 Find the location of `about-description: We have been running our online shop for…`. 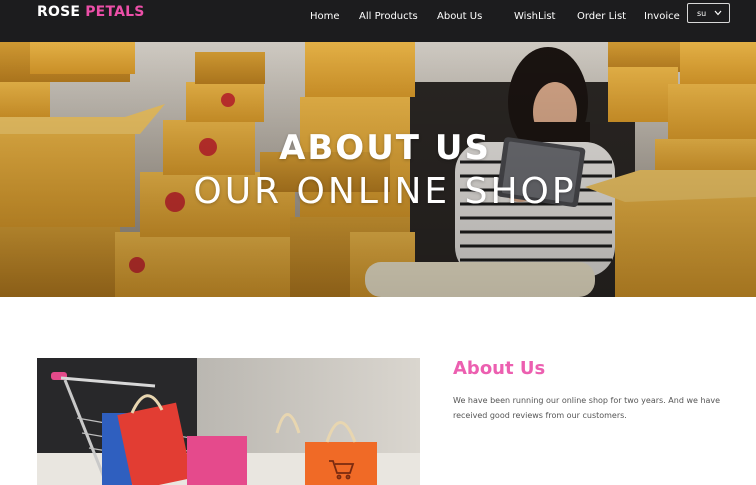

about-description: We have been running our online shop for… is located at coordinates (587, 408).